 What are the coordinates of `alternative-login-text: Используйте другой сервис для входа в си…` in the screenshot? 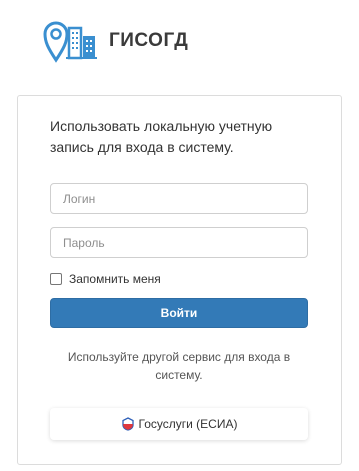 It's located at (179, 366).